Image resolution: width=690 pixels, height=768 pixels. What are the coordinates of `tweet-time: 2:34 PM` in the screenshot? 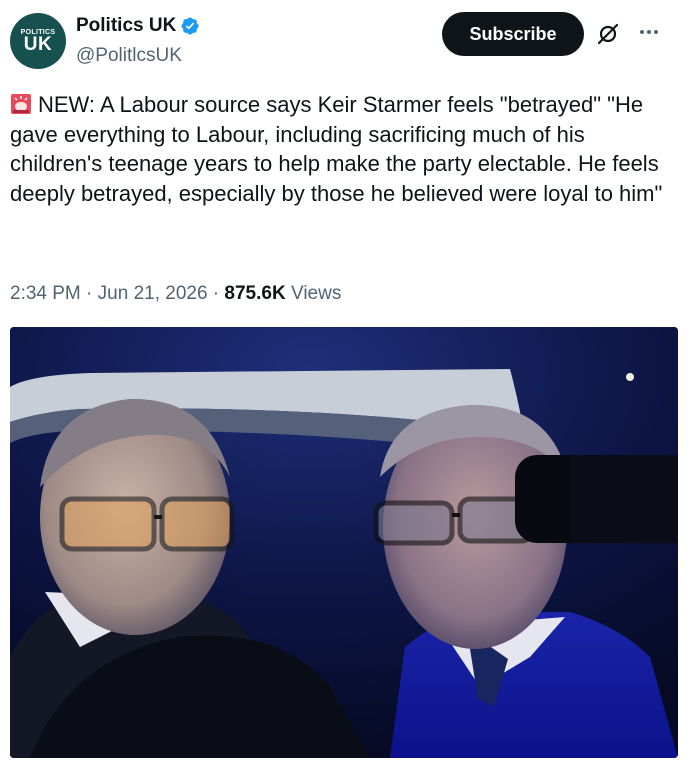 It's located at (45, 293).